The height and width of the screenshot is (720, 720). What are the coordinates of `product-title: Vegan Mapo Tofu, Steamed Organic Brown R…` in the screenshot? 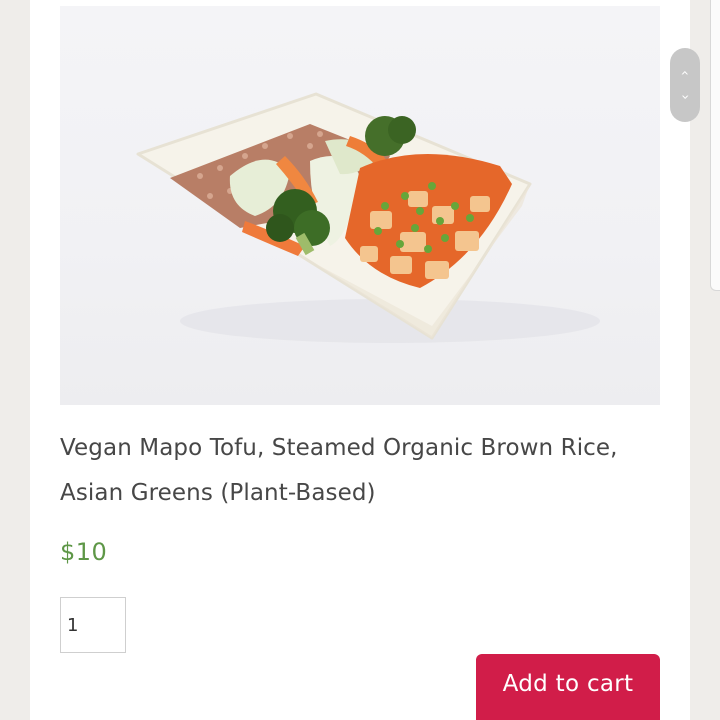 It's located at (339, 470).